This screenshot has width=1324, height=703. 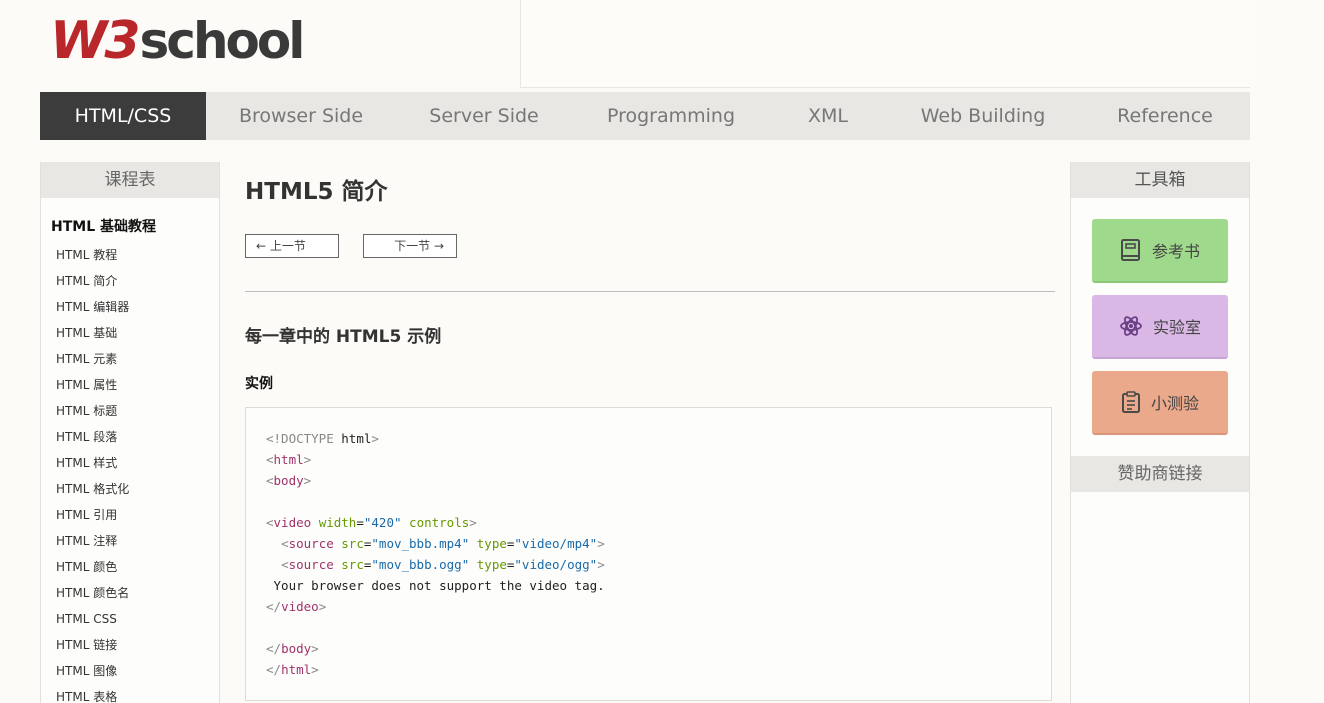 What do you see at coordinates (1176, 327) in the screenshot?
I see `lab-label: 实验室` at bounding box center [1176, 327].